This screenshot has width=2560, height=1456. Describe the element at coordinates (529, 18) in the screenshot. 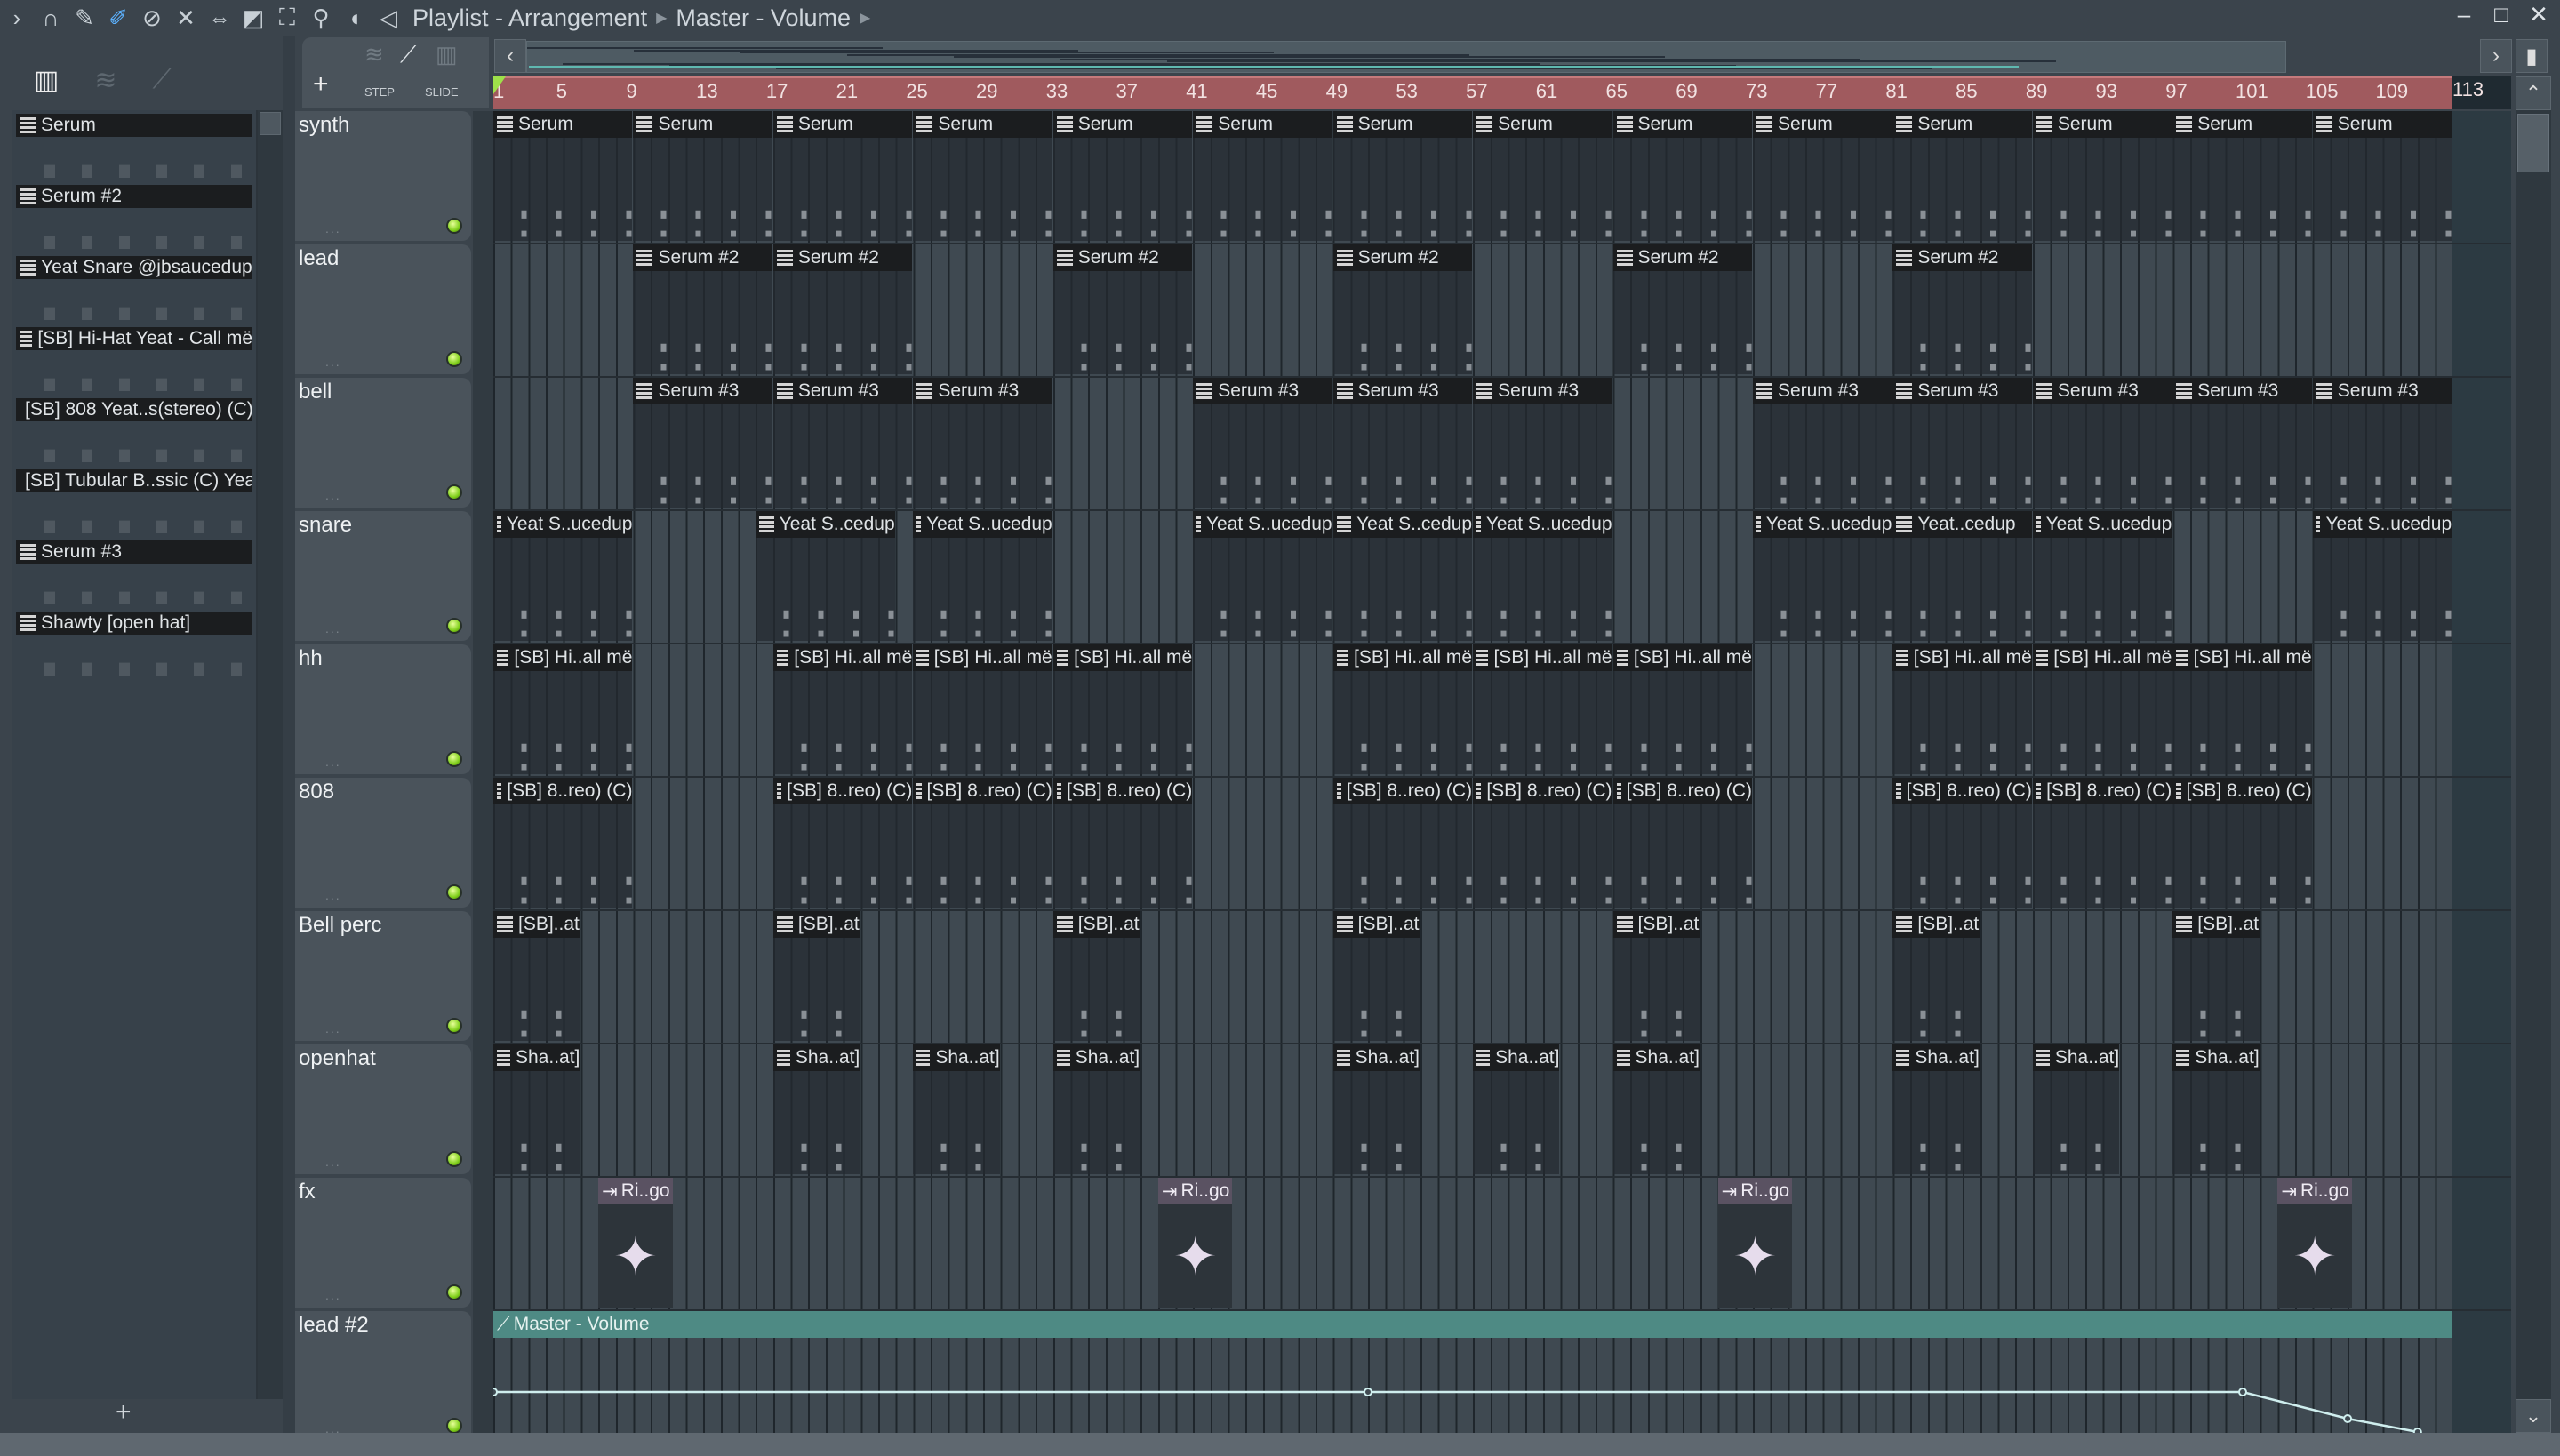

I see `window-title: Playlist - Arrangement` at that location.